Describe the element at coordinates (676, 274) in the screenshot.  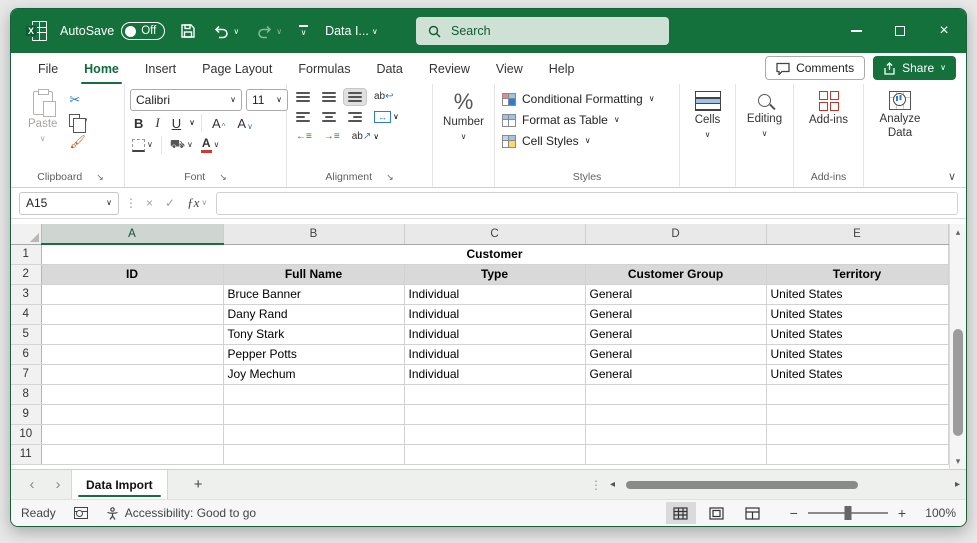
I see `cell-header: Customer Group` at that location.